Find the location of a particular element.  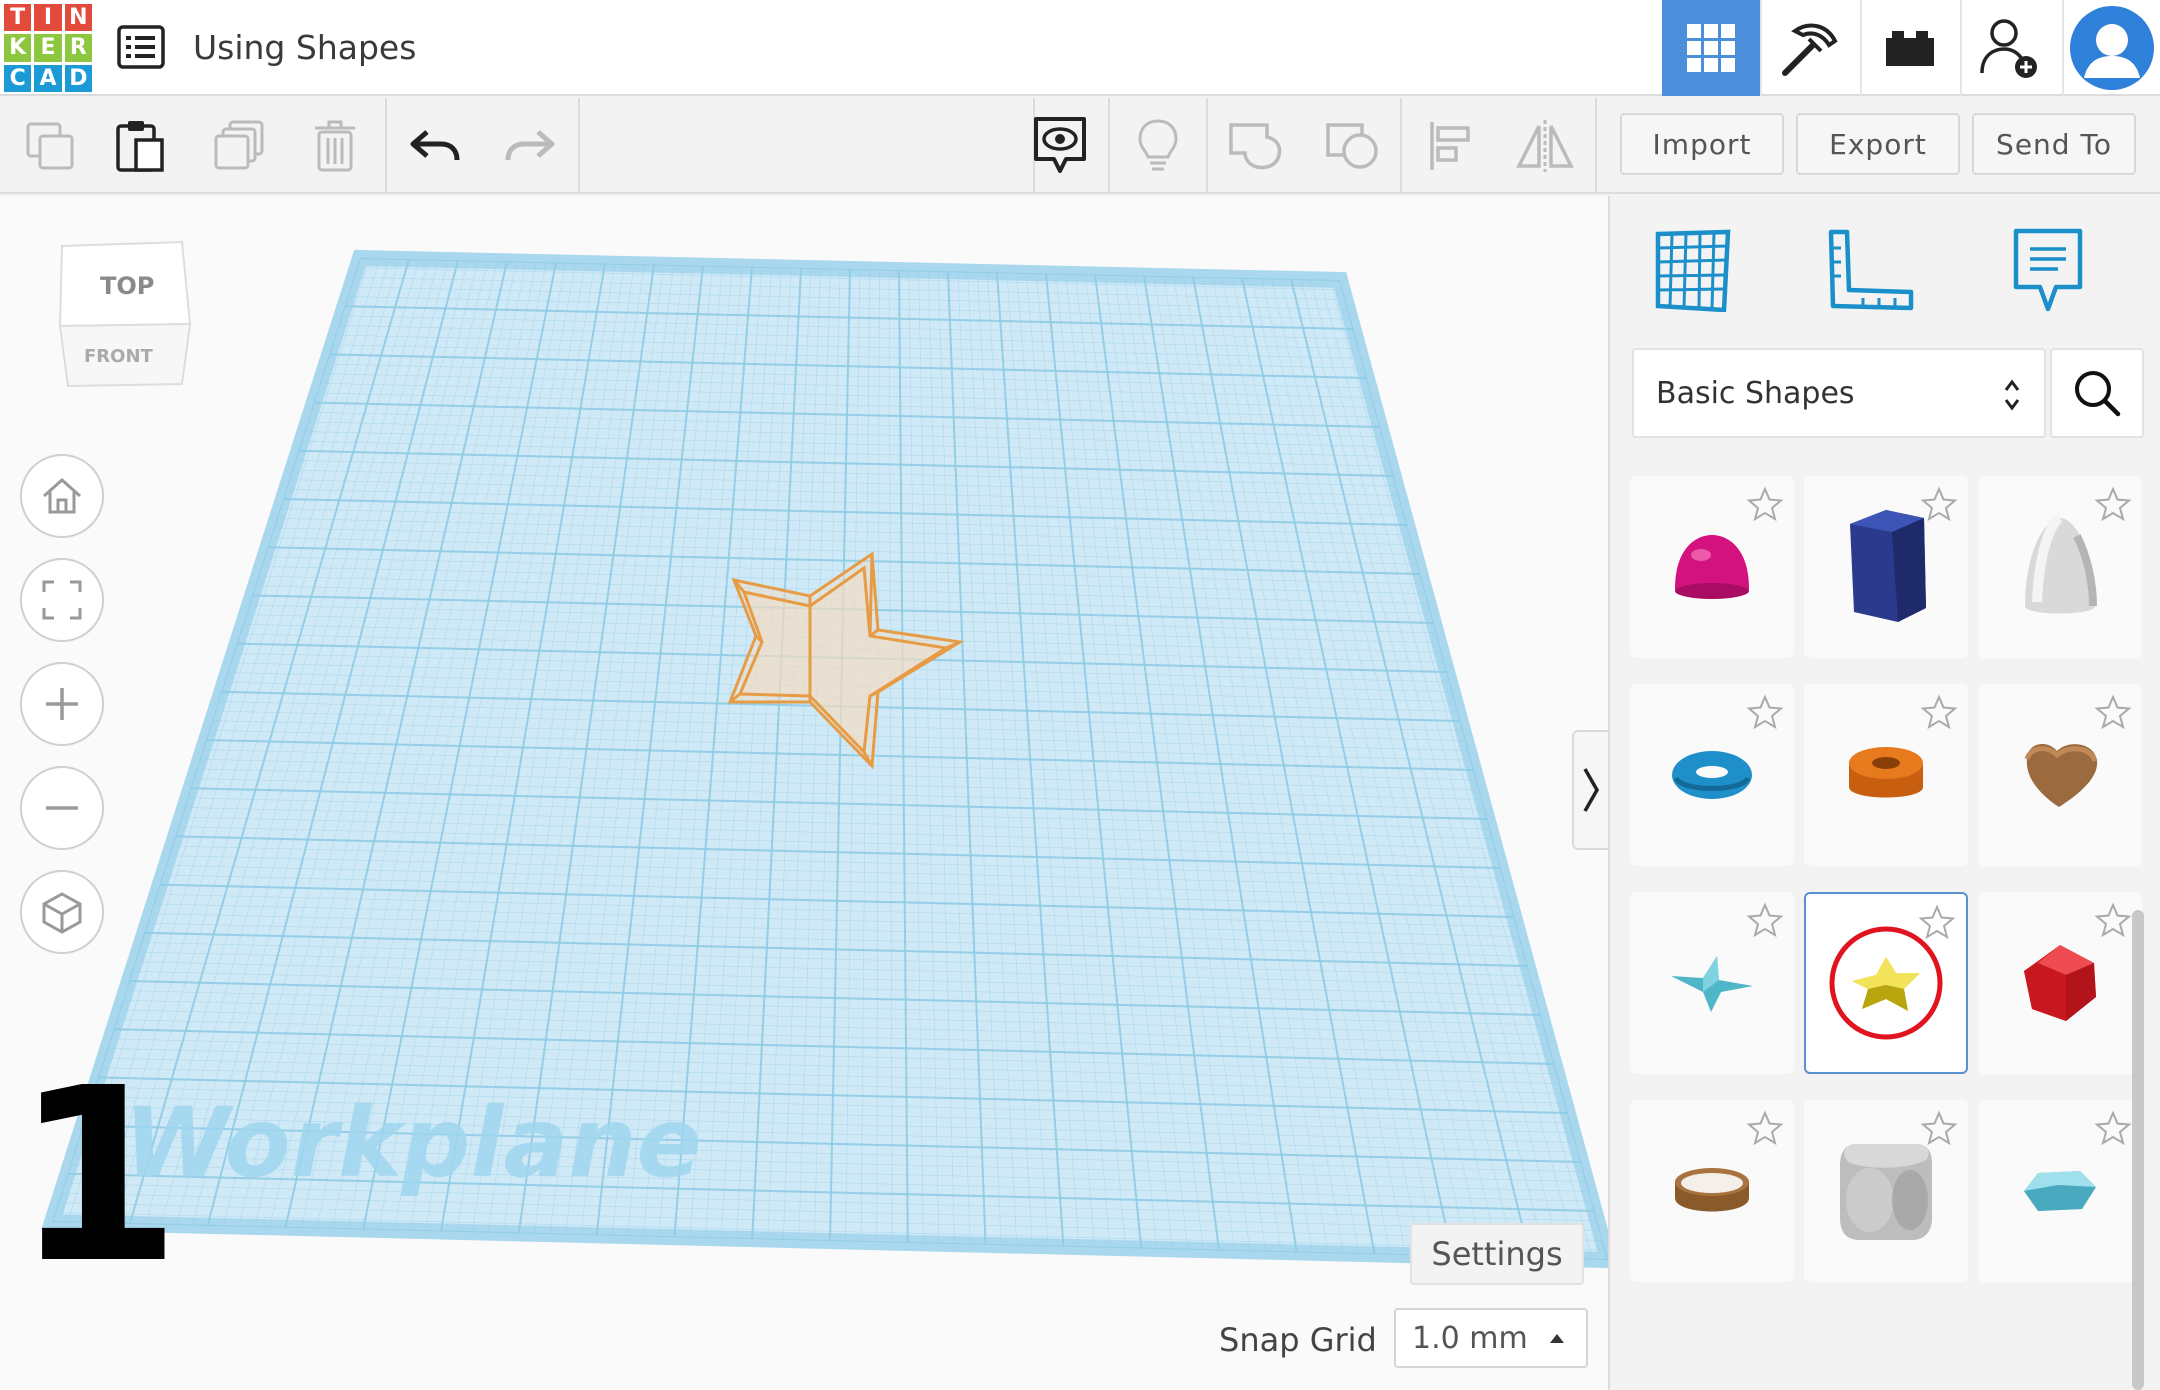

snap-grid-label: Snap Grid is located at coordinates (1298, 1340).